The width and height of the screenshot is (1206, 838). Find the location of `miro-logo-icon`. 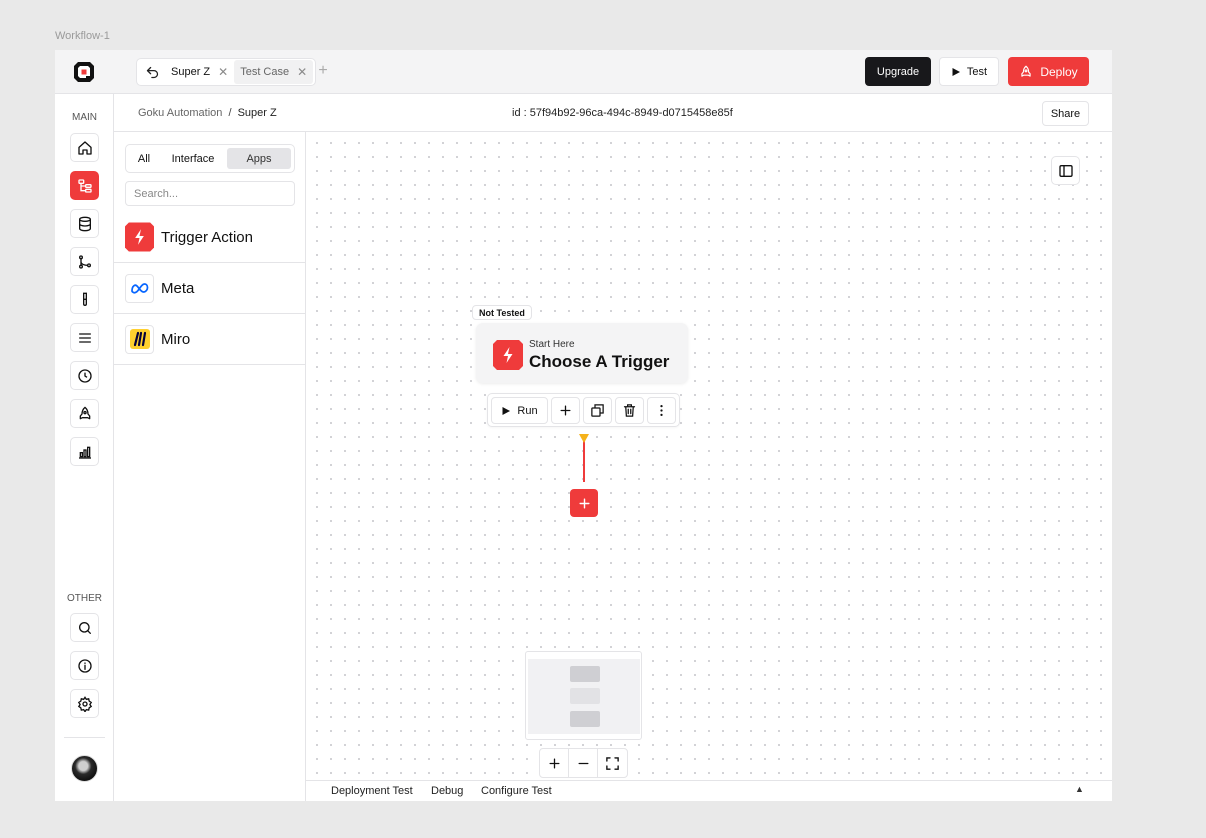

miro-logo-icon is located at coordinates (139, 339).